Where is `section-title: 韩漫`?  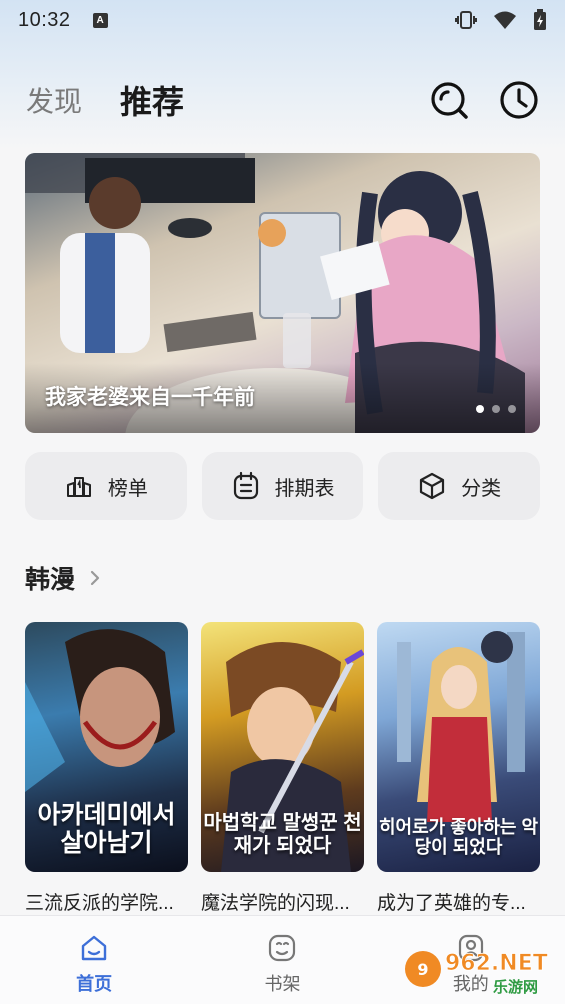 section-title: 韩漫 is located at coordinates (50, 580).